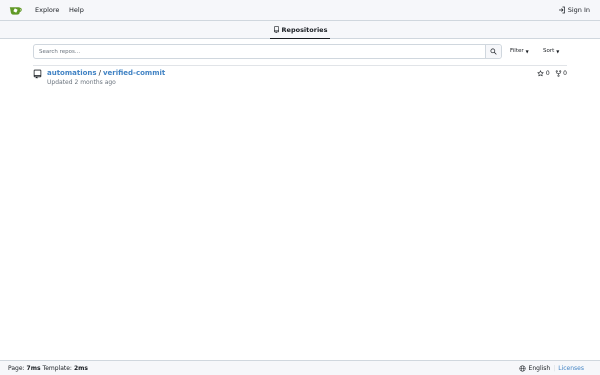  What do you see at coordinates (540, 73) in the screenshot?
I see `star-icon` at bounding box center [540, 73].